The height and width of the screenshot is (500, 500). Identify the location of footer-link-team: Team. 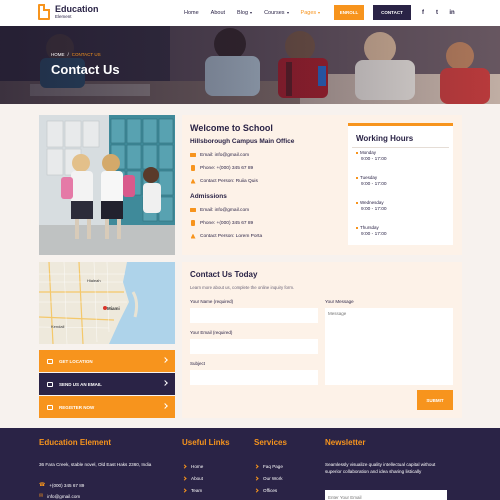
(192, 490).